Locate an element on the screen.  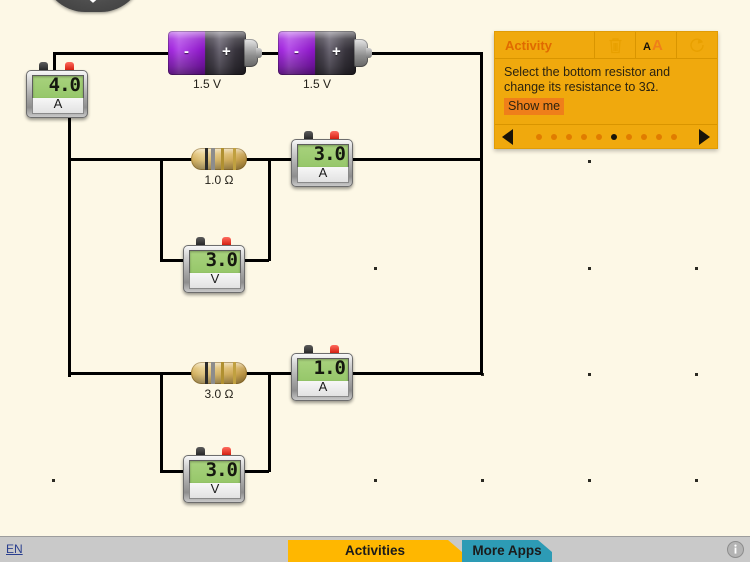
reset-button is located at coordinates (696, 45).